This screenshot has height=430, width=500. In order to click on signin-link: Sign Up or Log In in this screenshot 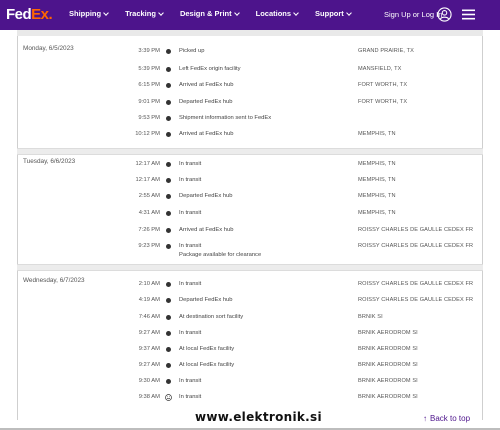, I will do `click(413, 14)`.